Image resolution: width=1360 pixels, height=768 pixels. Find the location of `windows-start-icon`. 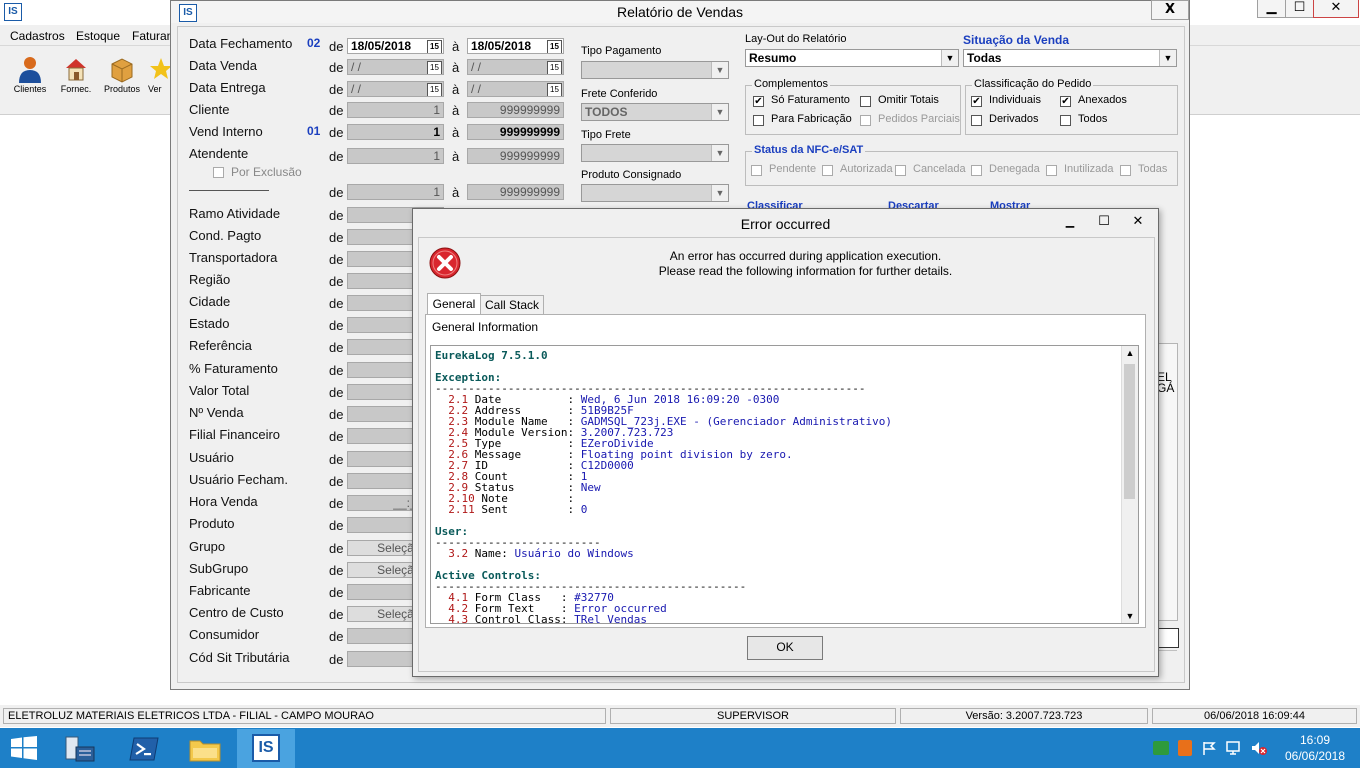

windows-start-icon is located at coordinates (24, 748).